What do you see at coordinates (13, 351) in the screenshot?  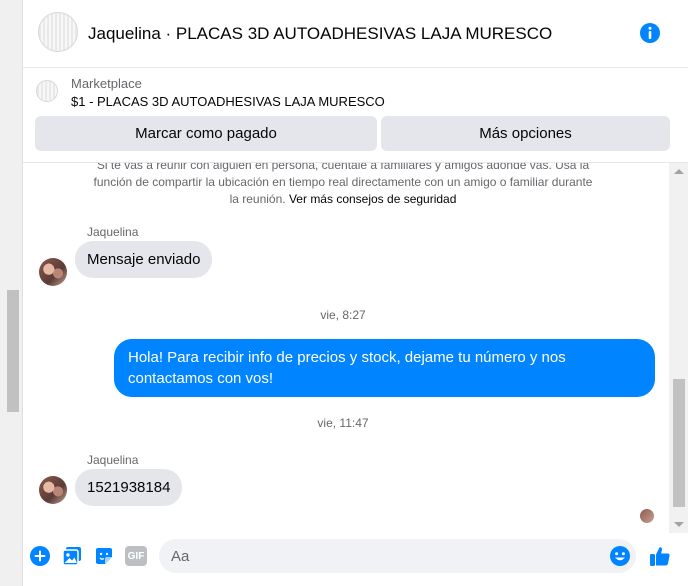 I see `page-scrollbar-thumb` at bounding box center [13, 351].